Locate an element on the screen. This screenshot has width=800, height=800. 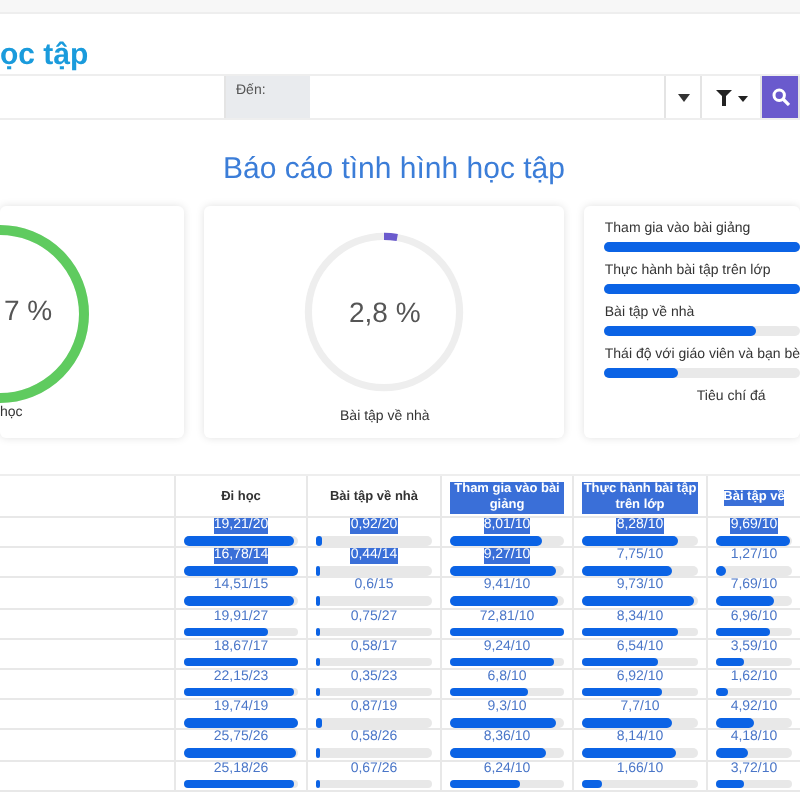
percentage: 7 % is located at coordinates (28, 310).